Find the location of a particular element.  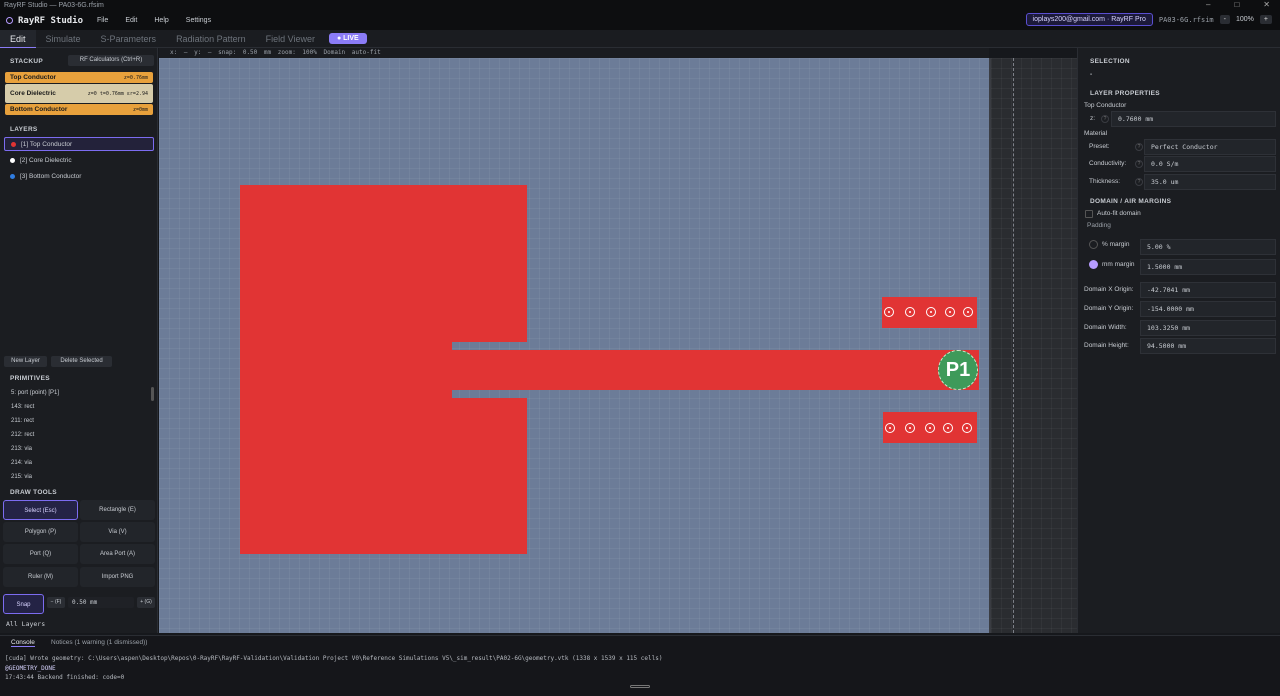

primitive-item: 211: rect is located at coordinates (22, 421).